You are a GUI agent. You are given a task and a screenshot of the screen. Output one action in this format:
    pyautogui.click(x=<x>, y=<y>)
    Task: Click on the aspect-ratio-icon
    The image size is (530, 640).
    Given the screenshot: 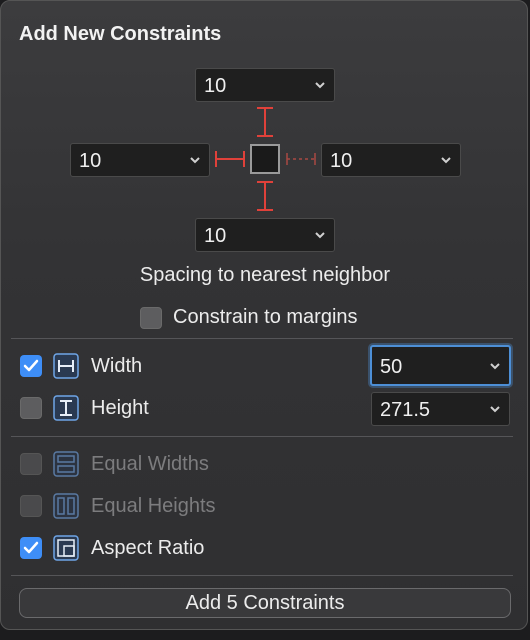 What is the action you would take?
    pyautogui.click(x=66, y=548)
    